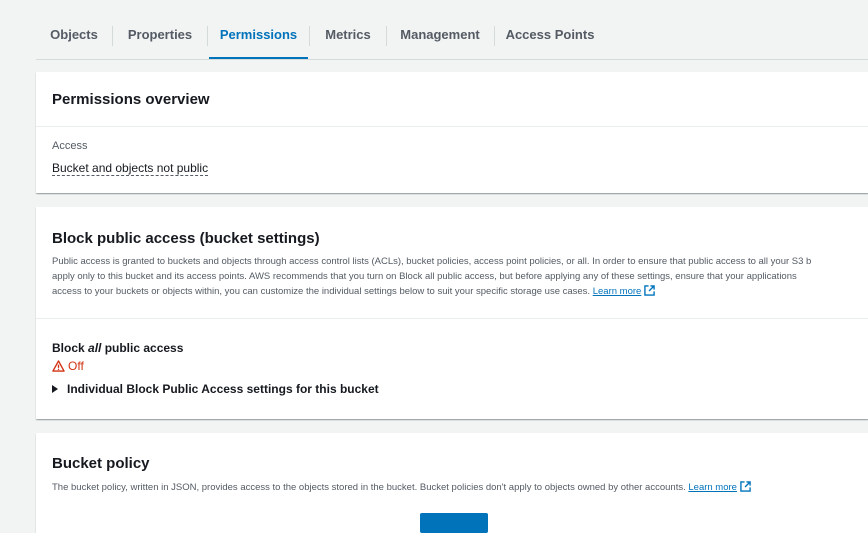  Describe the element at coordinates (348, 30) in the screenshot. I see `tab-metrics: Metrics` at that location.